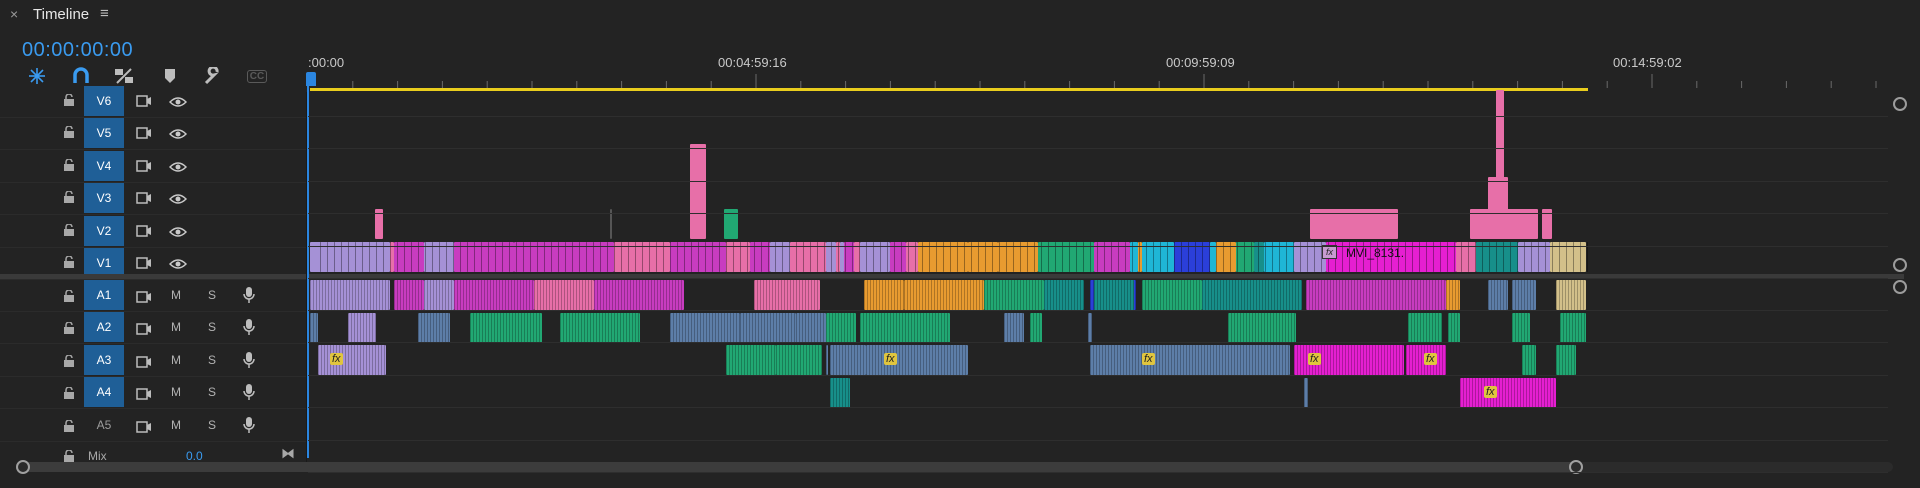  I want to click on video-scroll-bottom-knob, so click(1900, 265).